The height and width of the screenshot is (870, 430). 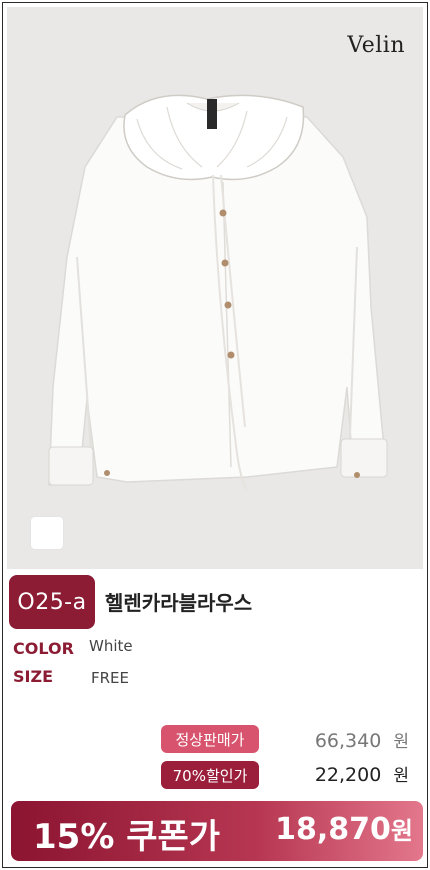 I want to click on coupon-label: 15% 쿠폰가, so click(x=127, y=837).